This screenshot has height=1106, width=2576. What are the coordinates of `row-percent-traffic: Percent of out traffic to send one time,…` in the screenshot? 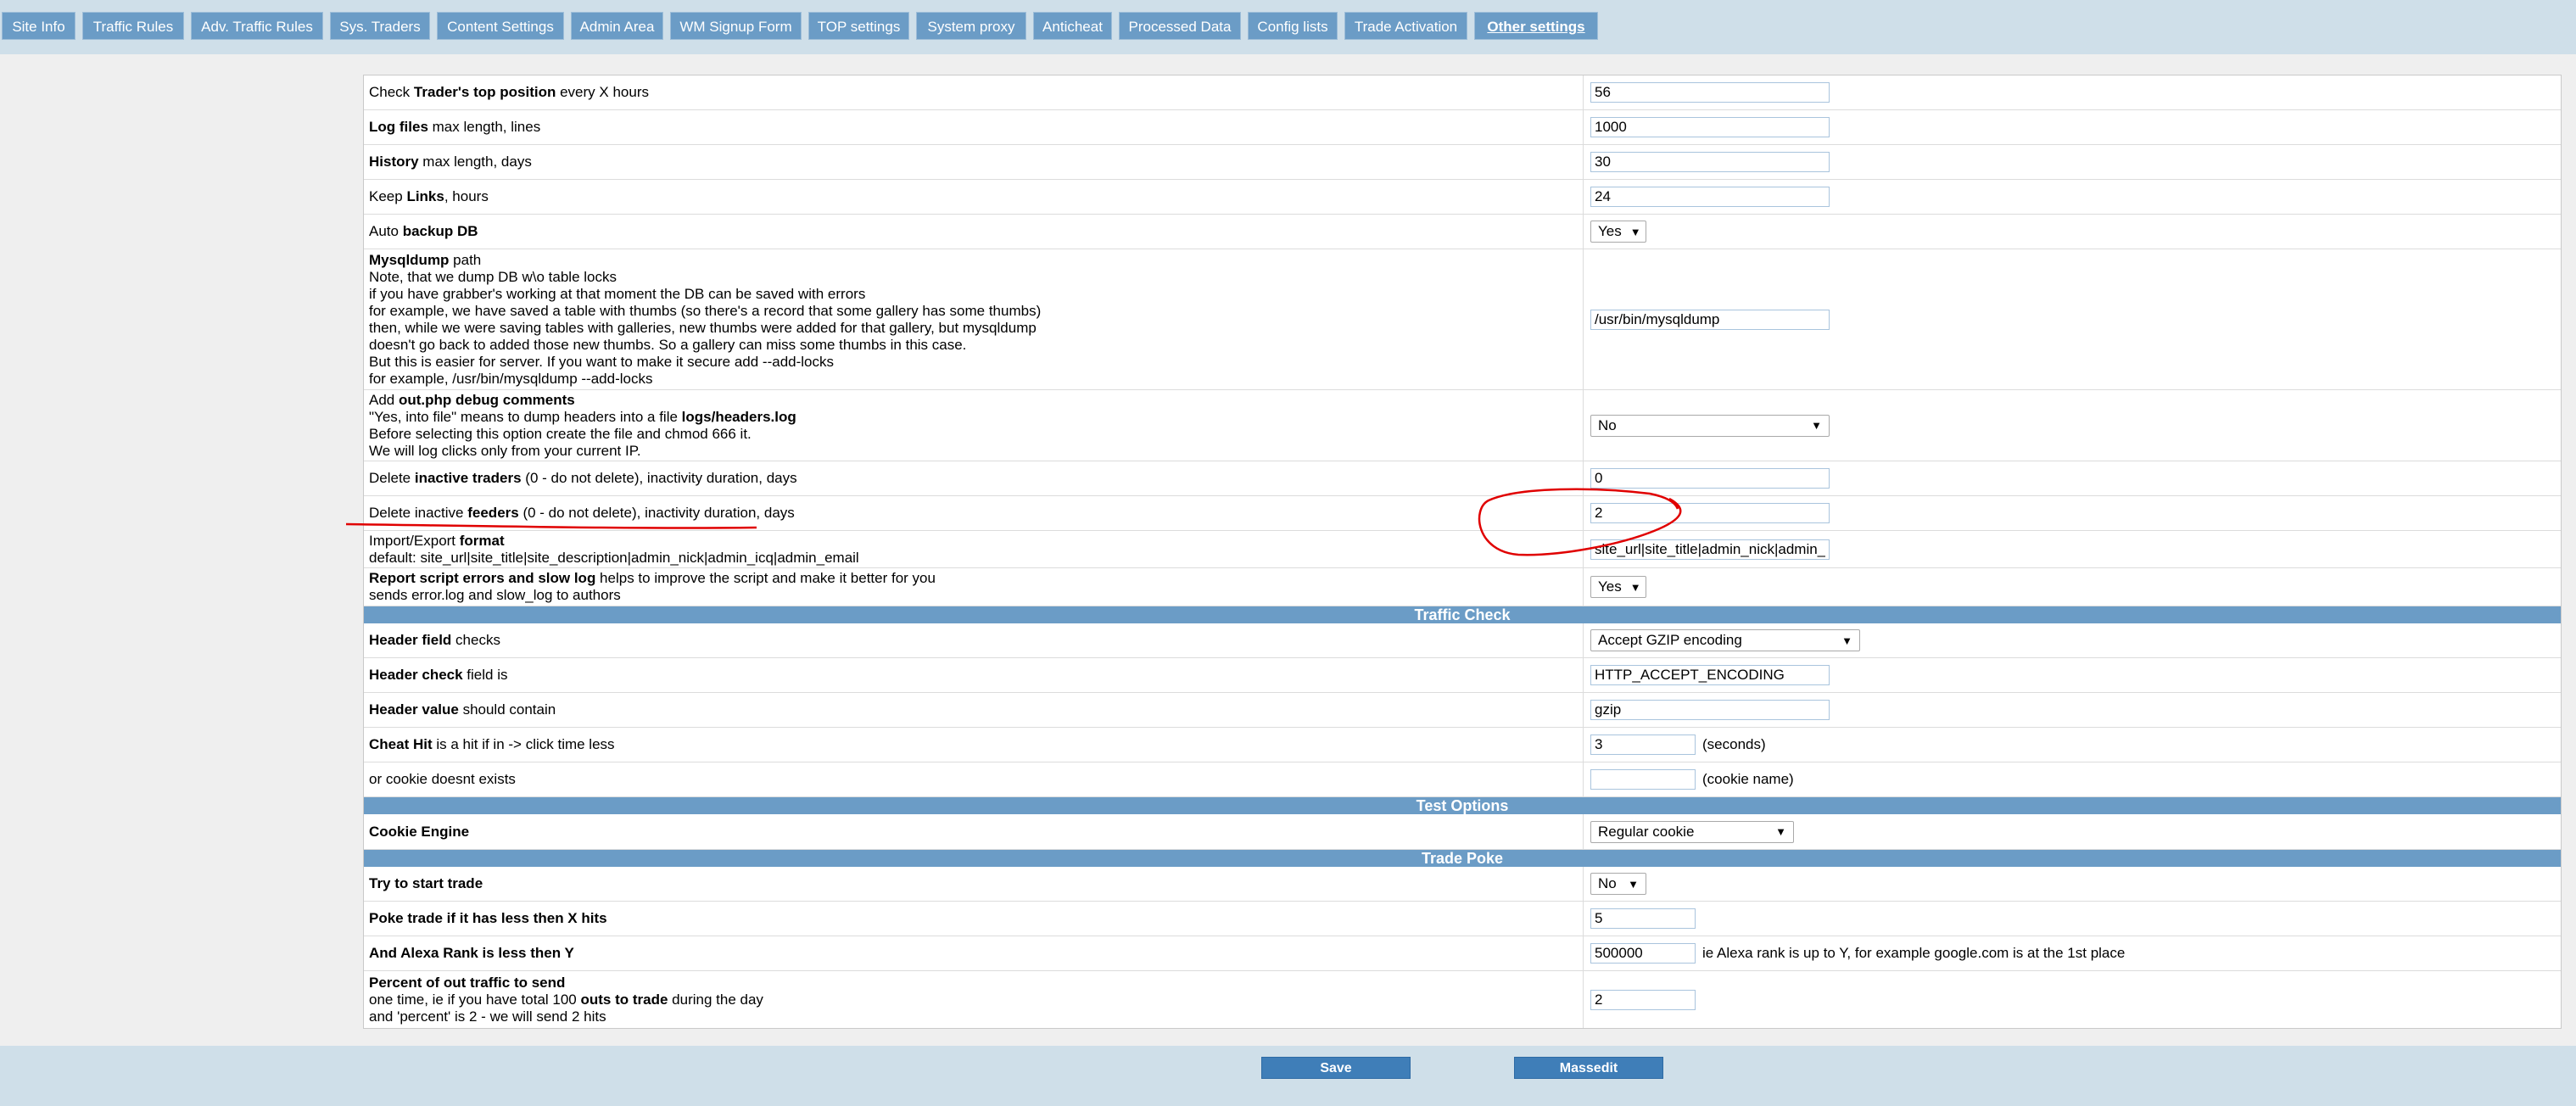 It's located at (1462, 1000).